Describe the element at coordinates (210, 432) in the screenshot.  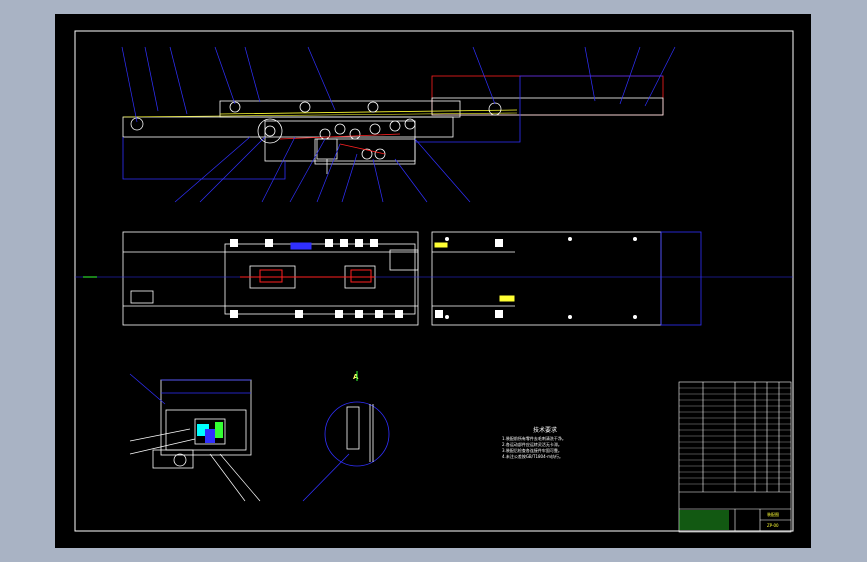
I see `side-section-accents` at that location.